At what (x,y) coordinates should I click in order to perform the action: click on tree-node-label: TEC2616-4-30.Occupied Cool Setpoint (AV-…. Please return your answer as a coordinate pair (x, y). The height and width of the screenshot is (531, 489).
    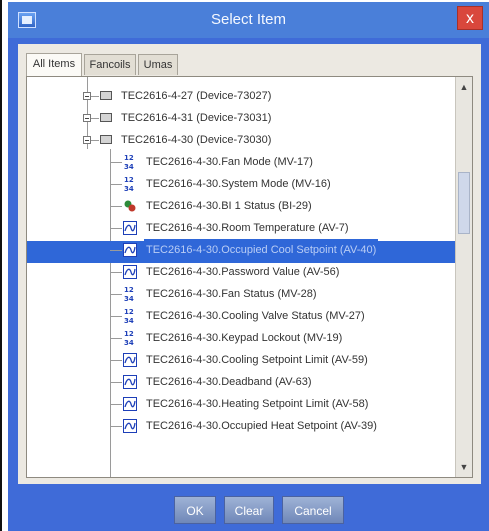
    Looking at the image, I should click on (261, 250).